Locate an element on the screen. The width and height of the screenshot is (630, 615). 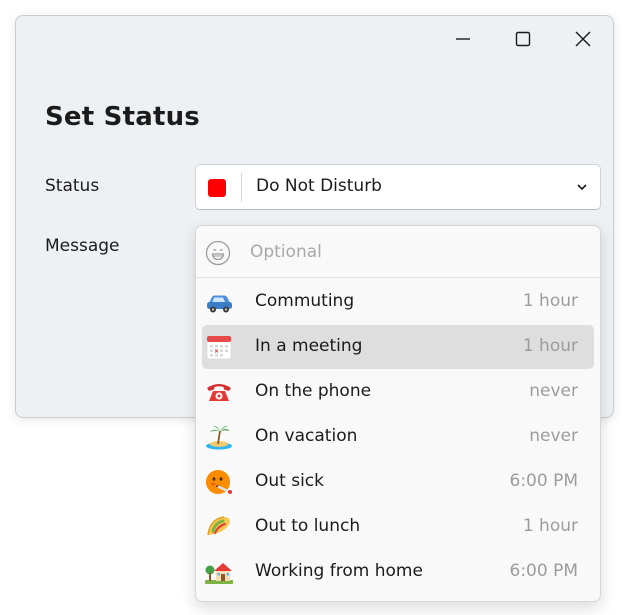
status-option-working-from-home: Working from home 6:00 PM is located at coordinates (398, 572).